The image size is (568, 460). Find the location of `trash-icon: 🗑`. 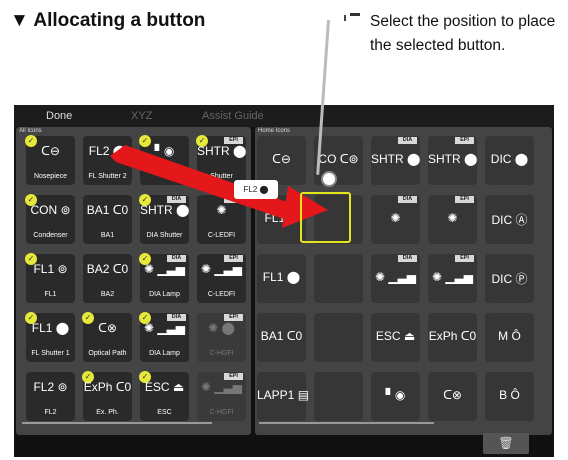

trash-icon: 🗑 is located at coordinates (506, 443).